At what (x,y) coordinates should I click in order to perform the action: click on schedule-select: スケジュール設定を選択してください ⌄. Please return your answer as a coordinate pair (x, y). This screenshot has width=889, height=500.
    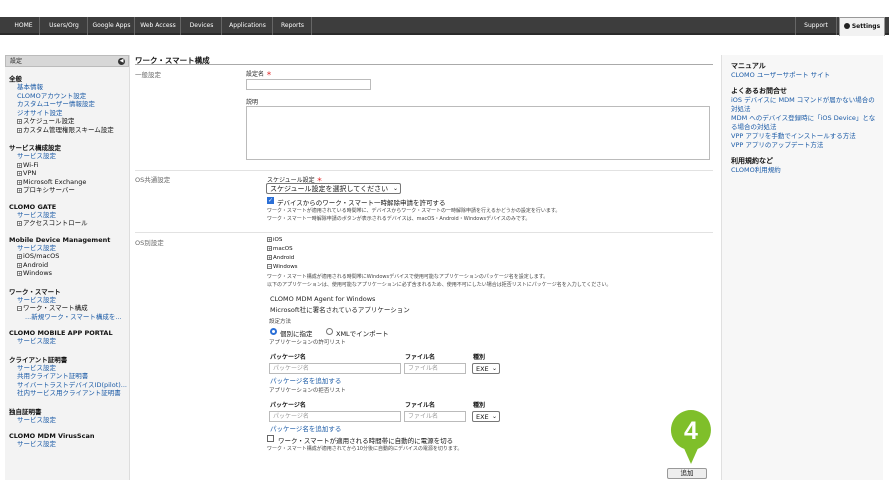
    Looking at the image, I should click on (333, 188).